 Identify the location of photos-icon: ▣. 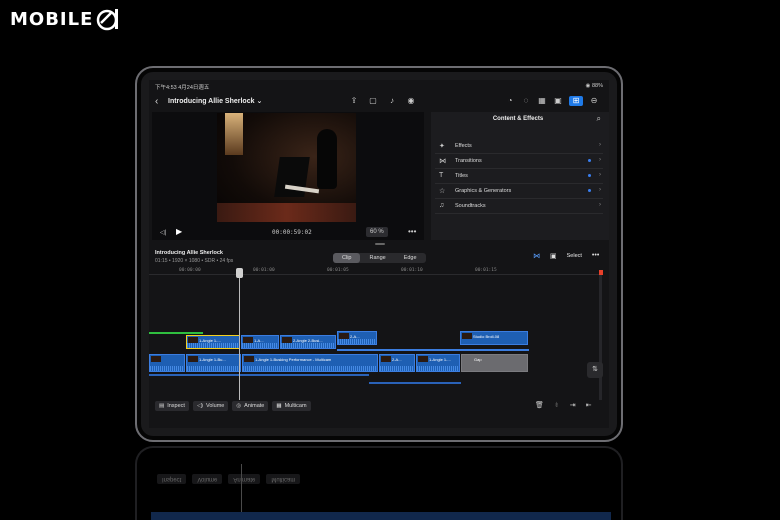
(558, 101).